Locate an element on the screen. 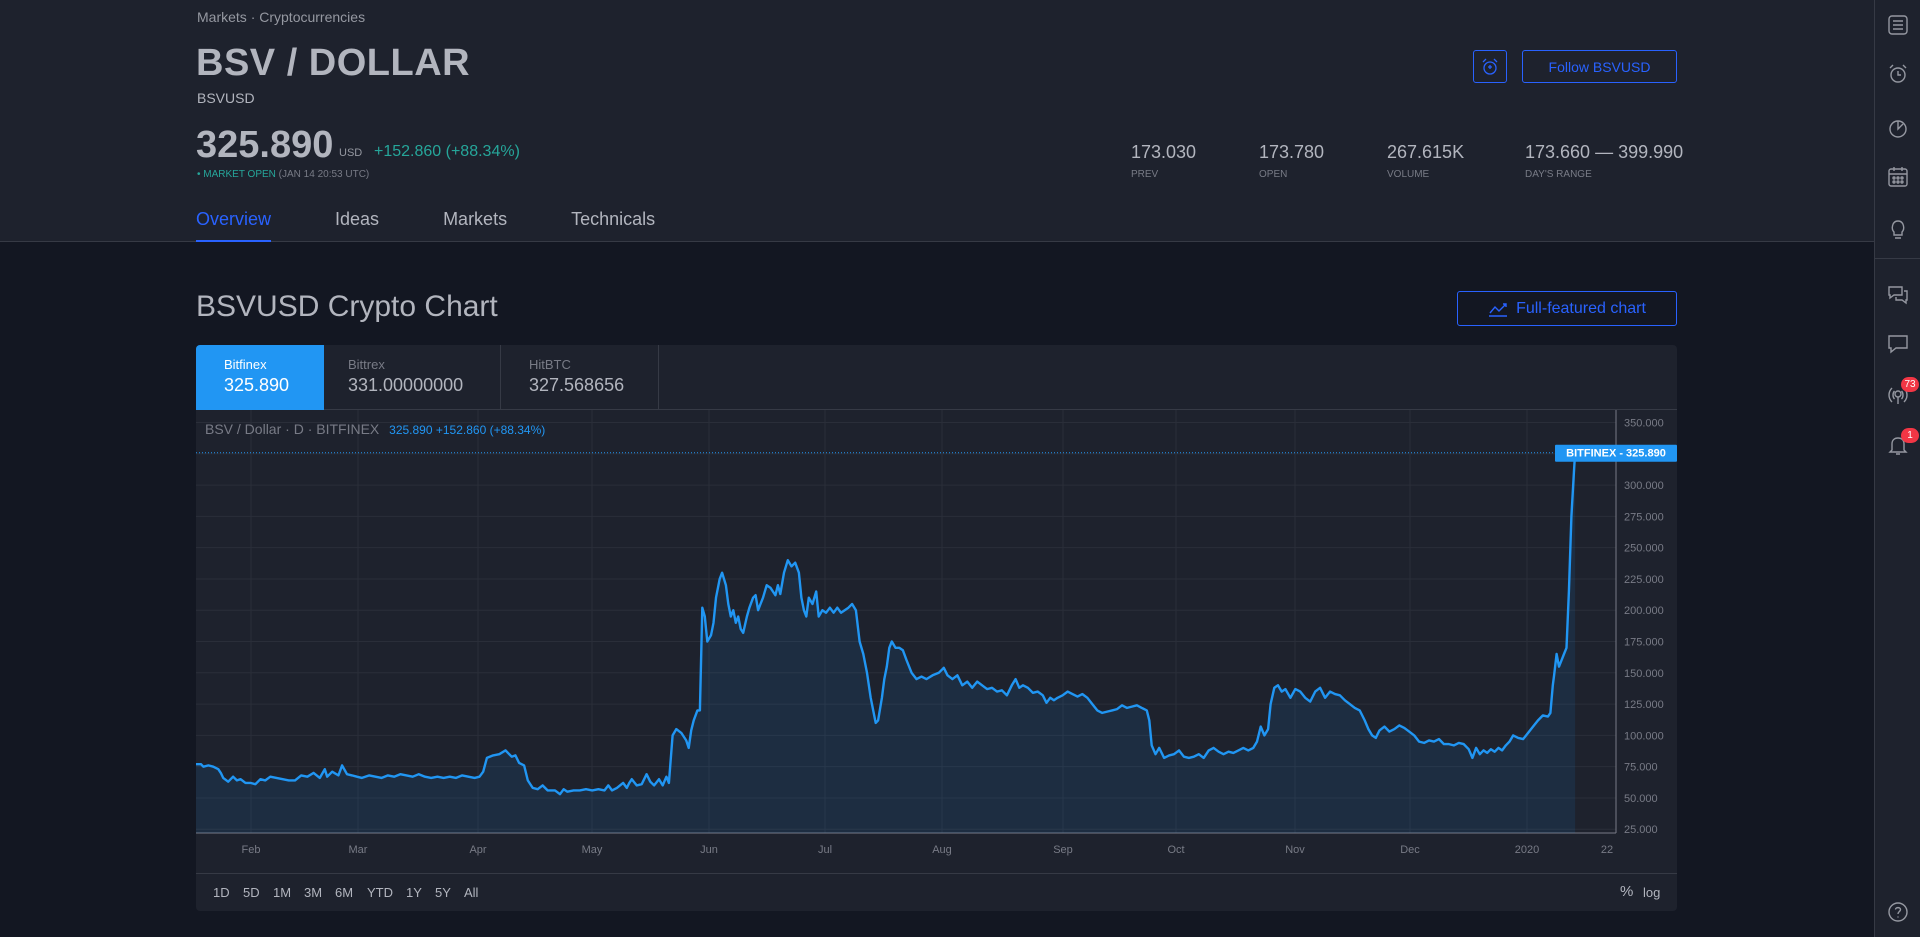 The height and width of the screenshot is (937, 1920). x-tick-label: Dec is located at coordinates (1410, 850).